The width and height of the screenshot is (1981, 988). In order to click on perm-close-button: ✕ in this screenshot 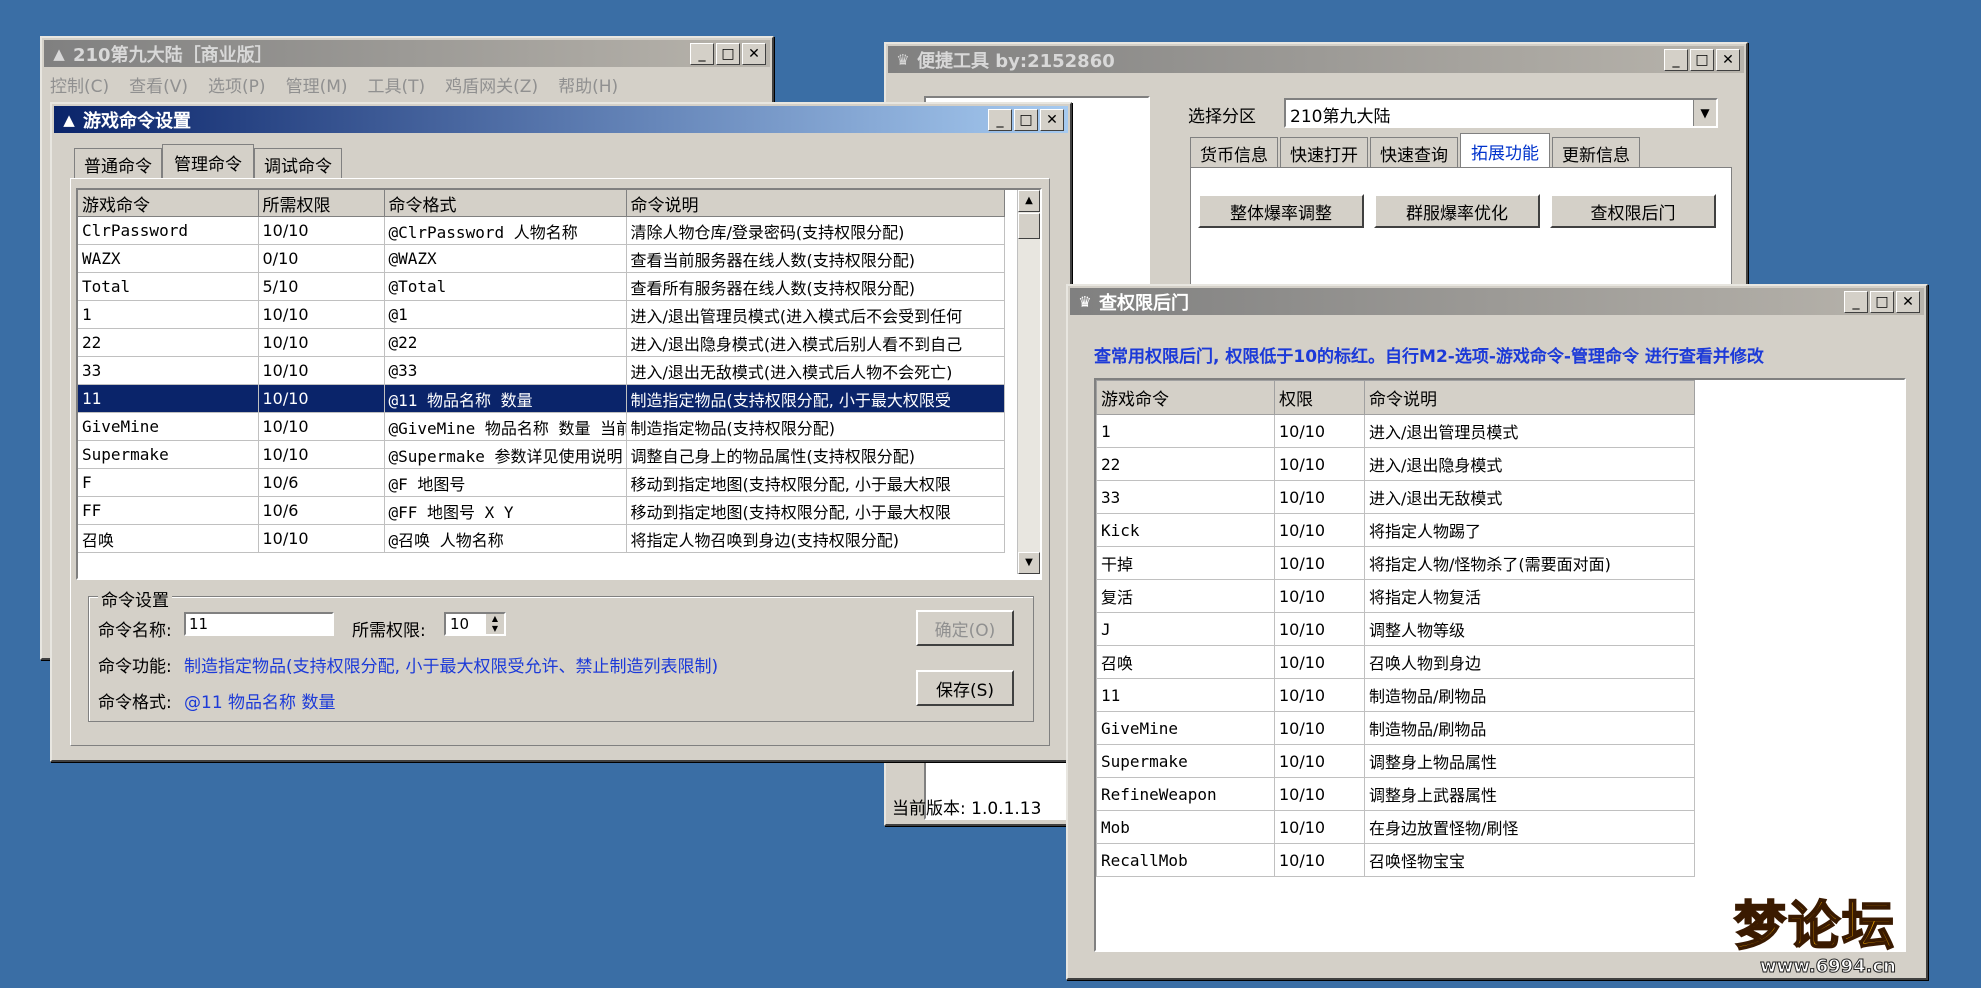, I will do `click(1908, 302)`.